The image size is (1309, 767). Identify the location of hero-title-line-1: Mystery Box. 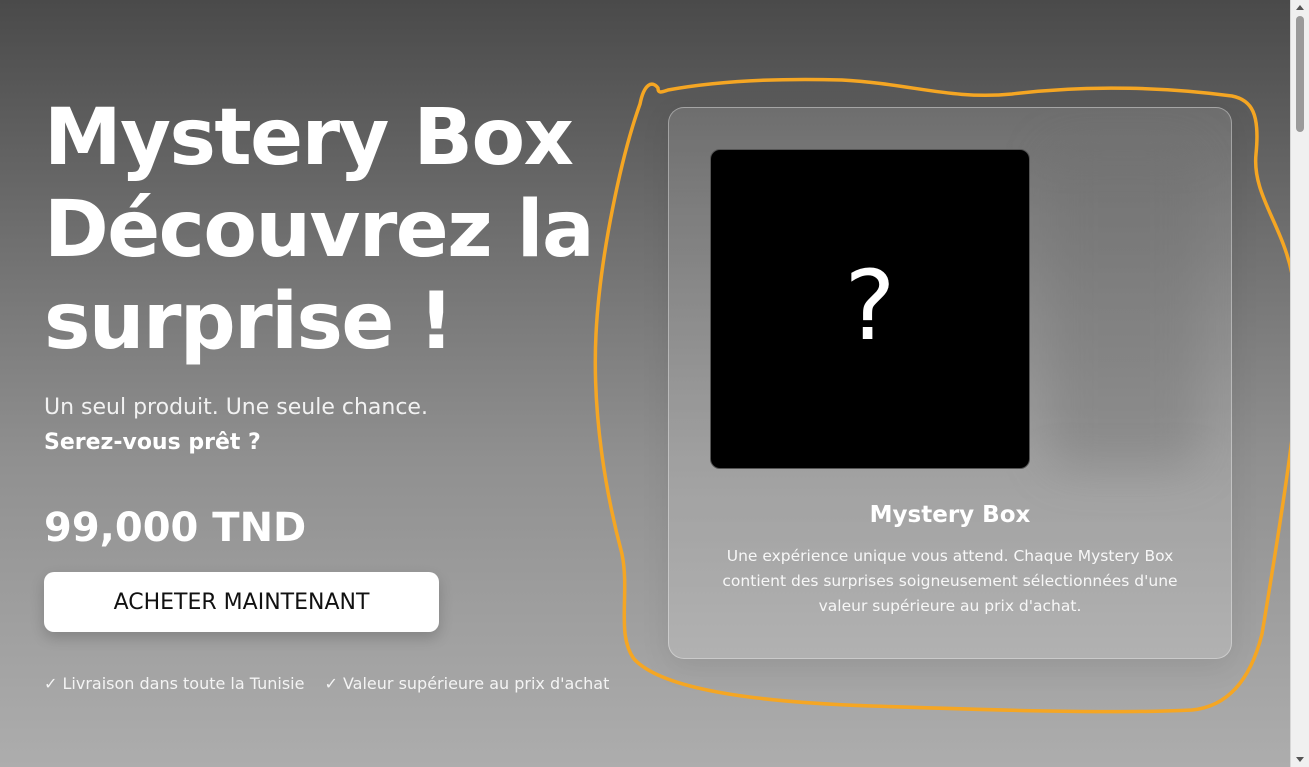
(309, 138).